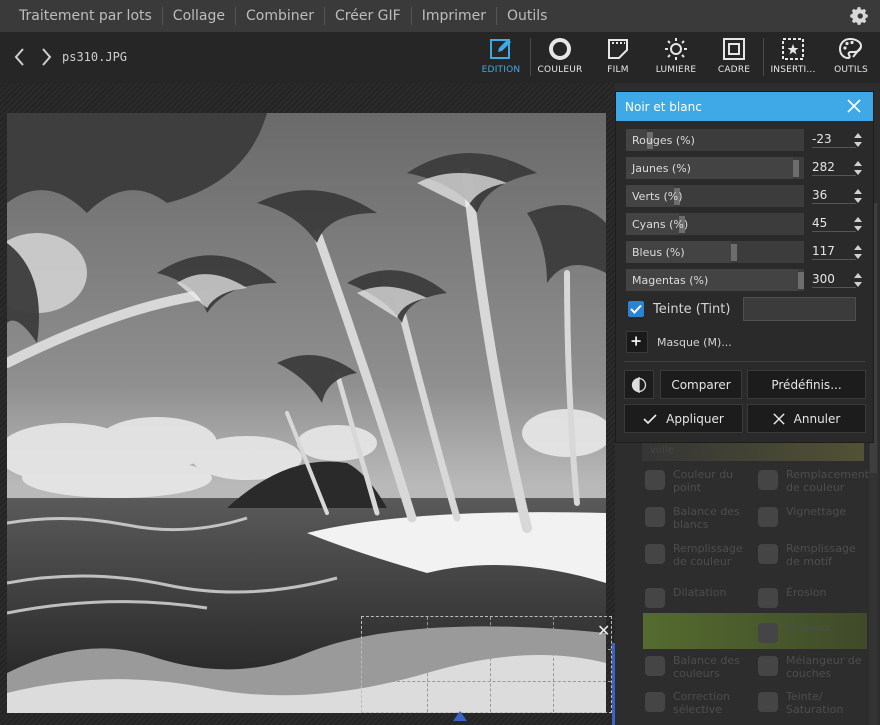 Image resolution: width=880 pixels, height=725 pixels. I want to click on file-name: ps310.JPG, so click(95, 57).